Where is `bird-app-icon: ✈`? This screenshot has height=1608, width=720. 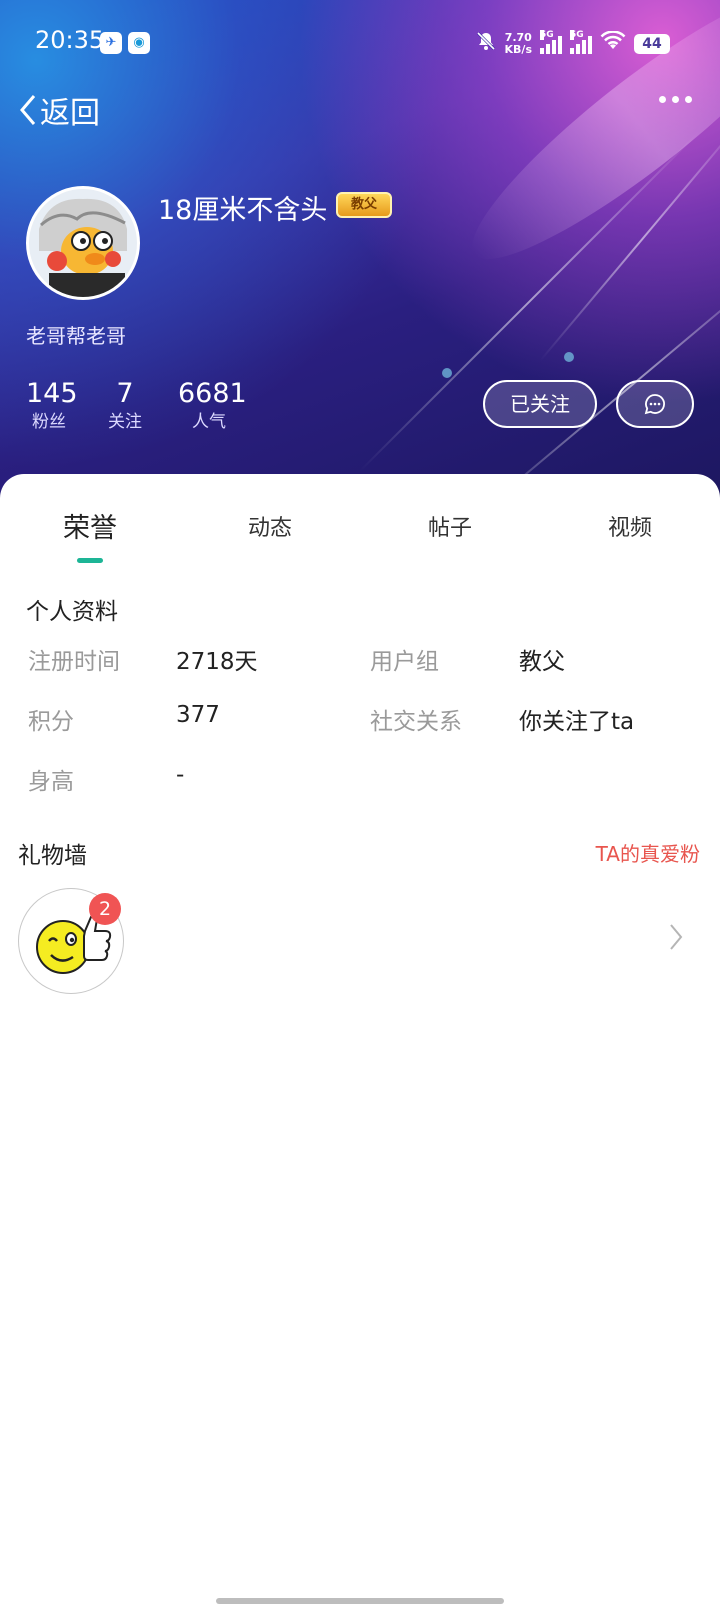
bird-app-icon: ✈ is located at coordinates (111, 43).